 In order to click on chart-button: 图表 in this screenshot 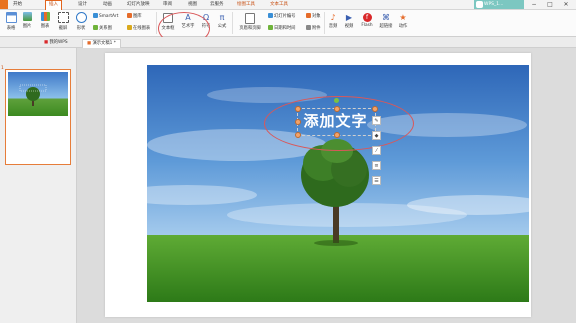, I will do `click(45, 20)`.